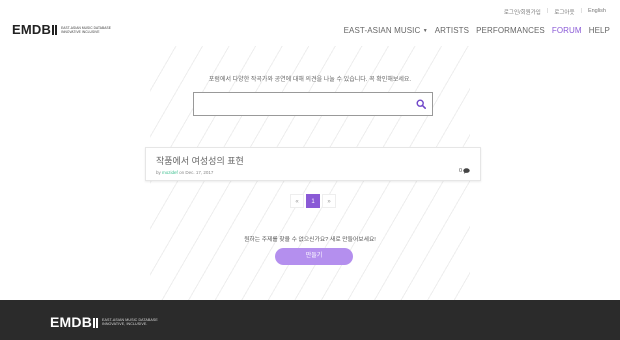 This screenshot has height=340, width=620. Describe the element at coordinates (74, 322) in the screenshot. I see `footer-logo-mark: EMDB` at that location.